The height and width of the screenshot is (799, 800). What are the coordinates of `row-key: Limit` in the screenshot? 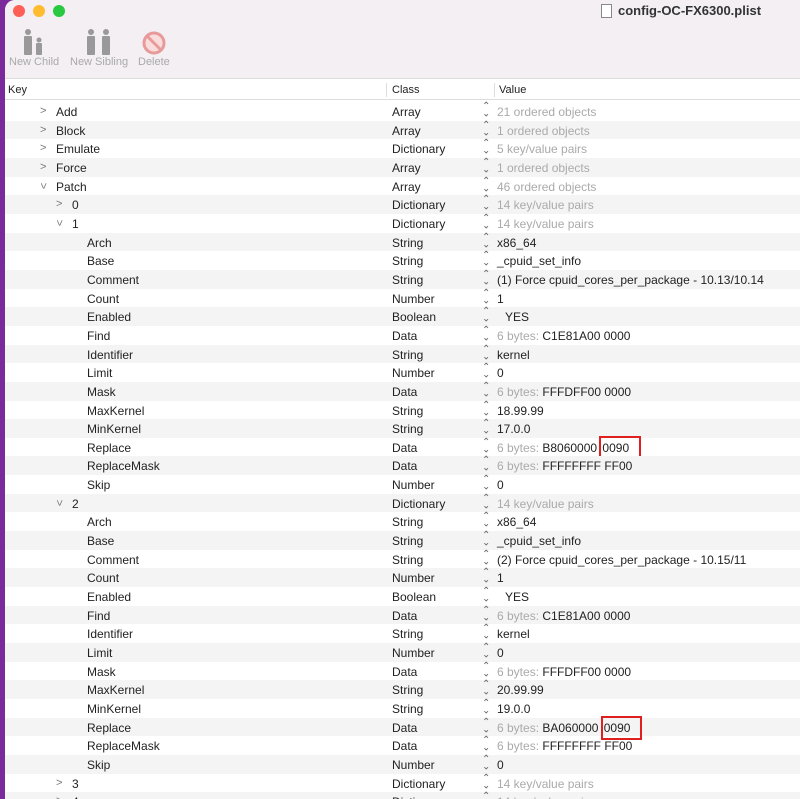 It's located at (99, 373).